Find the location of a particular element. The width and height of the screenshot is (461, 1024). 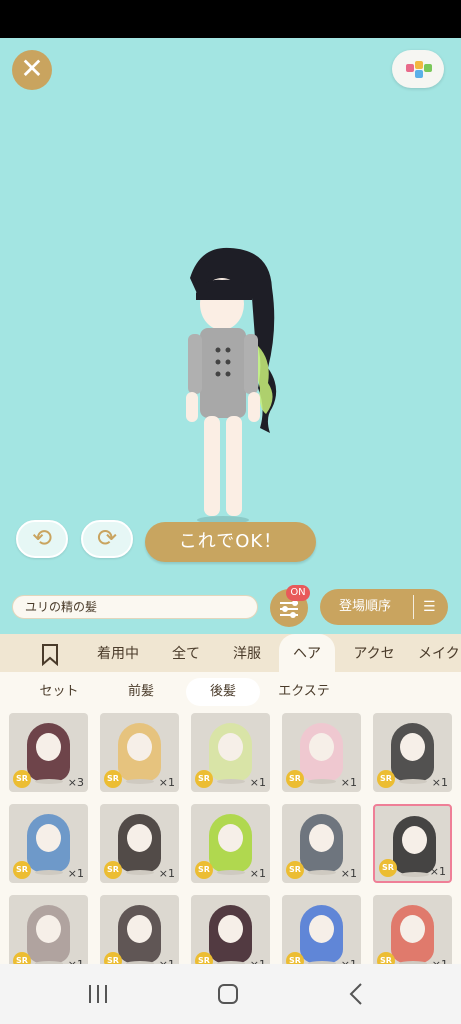

confirm-ok-button: これでOK！ is located at coordinates (230, 542).